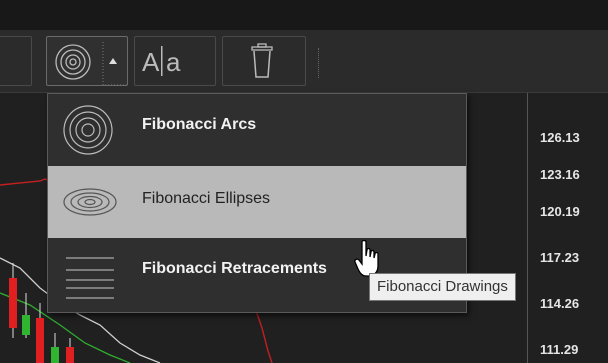 This screenshot has width=608, height=363. What do you see at coordinates (560, 257) in the screenshot?
I see `price-label: 117.23` at bounding box center [560, 257].